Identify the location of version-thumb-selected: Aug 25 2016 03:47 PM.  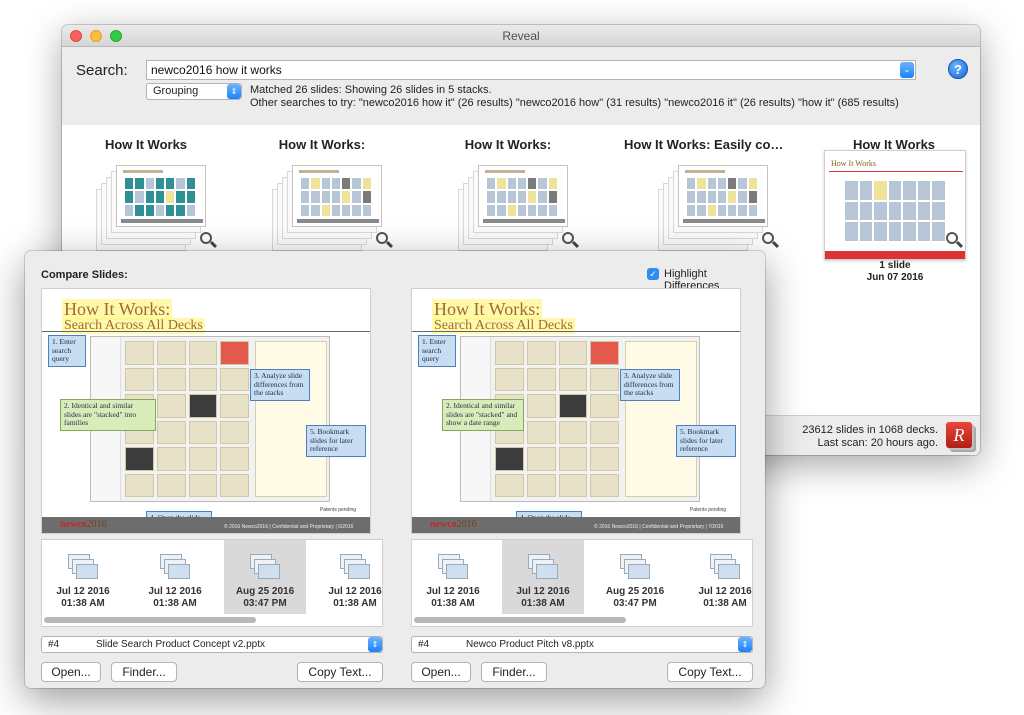
(265, 577).